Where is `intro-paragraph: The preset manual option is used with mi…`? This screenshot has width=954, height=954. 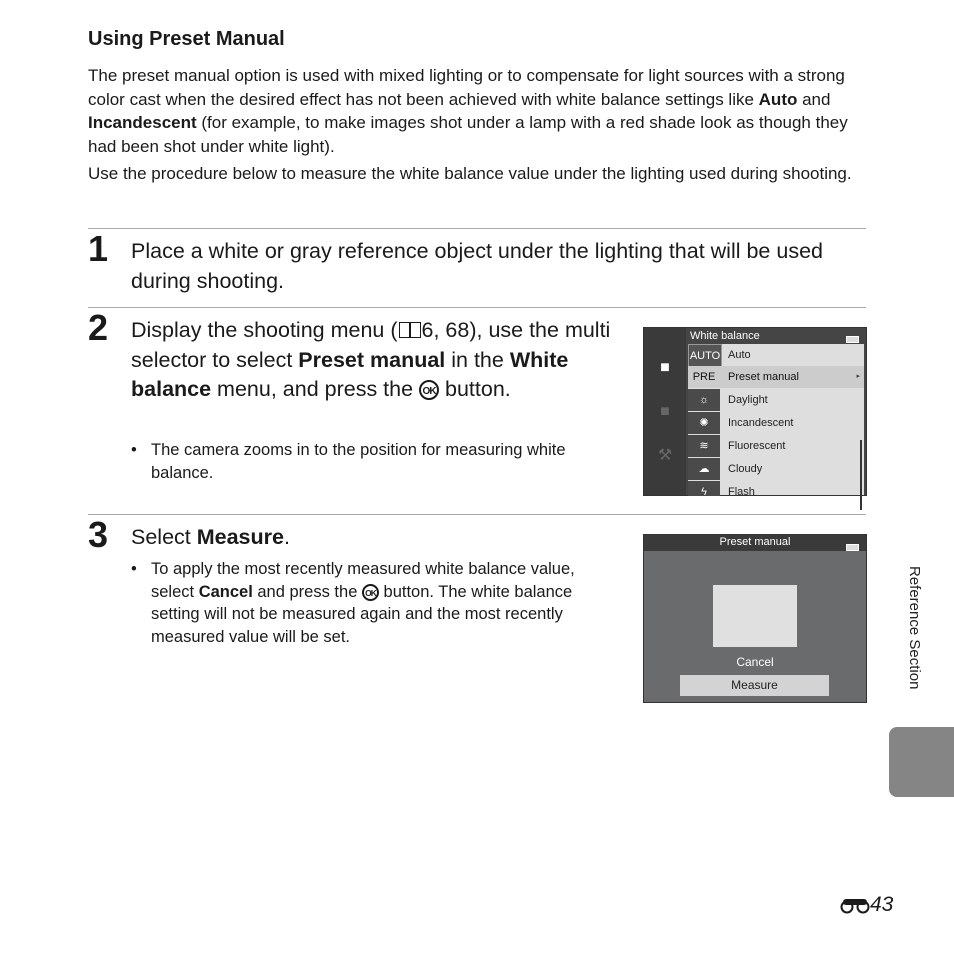 intro-paragraph: The preset manual option is used with mi… is located at coordinates (468, 111).